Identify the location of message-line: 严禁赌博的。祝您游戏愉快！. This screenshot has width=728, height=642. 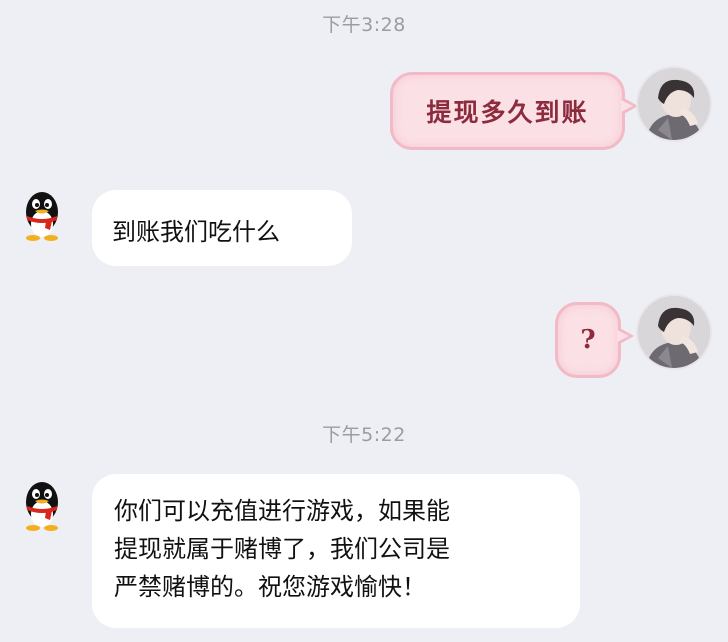
(270, 587).